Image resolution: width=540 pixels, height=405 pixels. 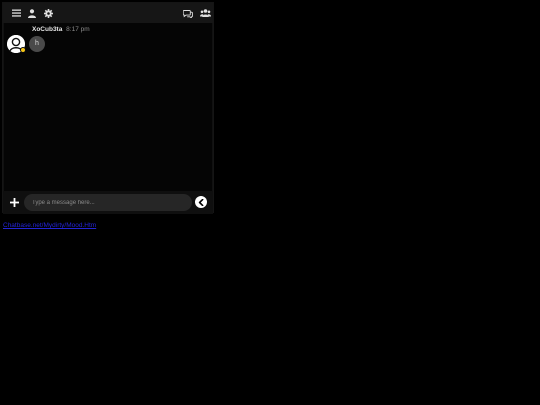 I want to click on user-icon, so click(x=32, y=13).